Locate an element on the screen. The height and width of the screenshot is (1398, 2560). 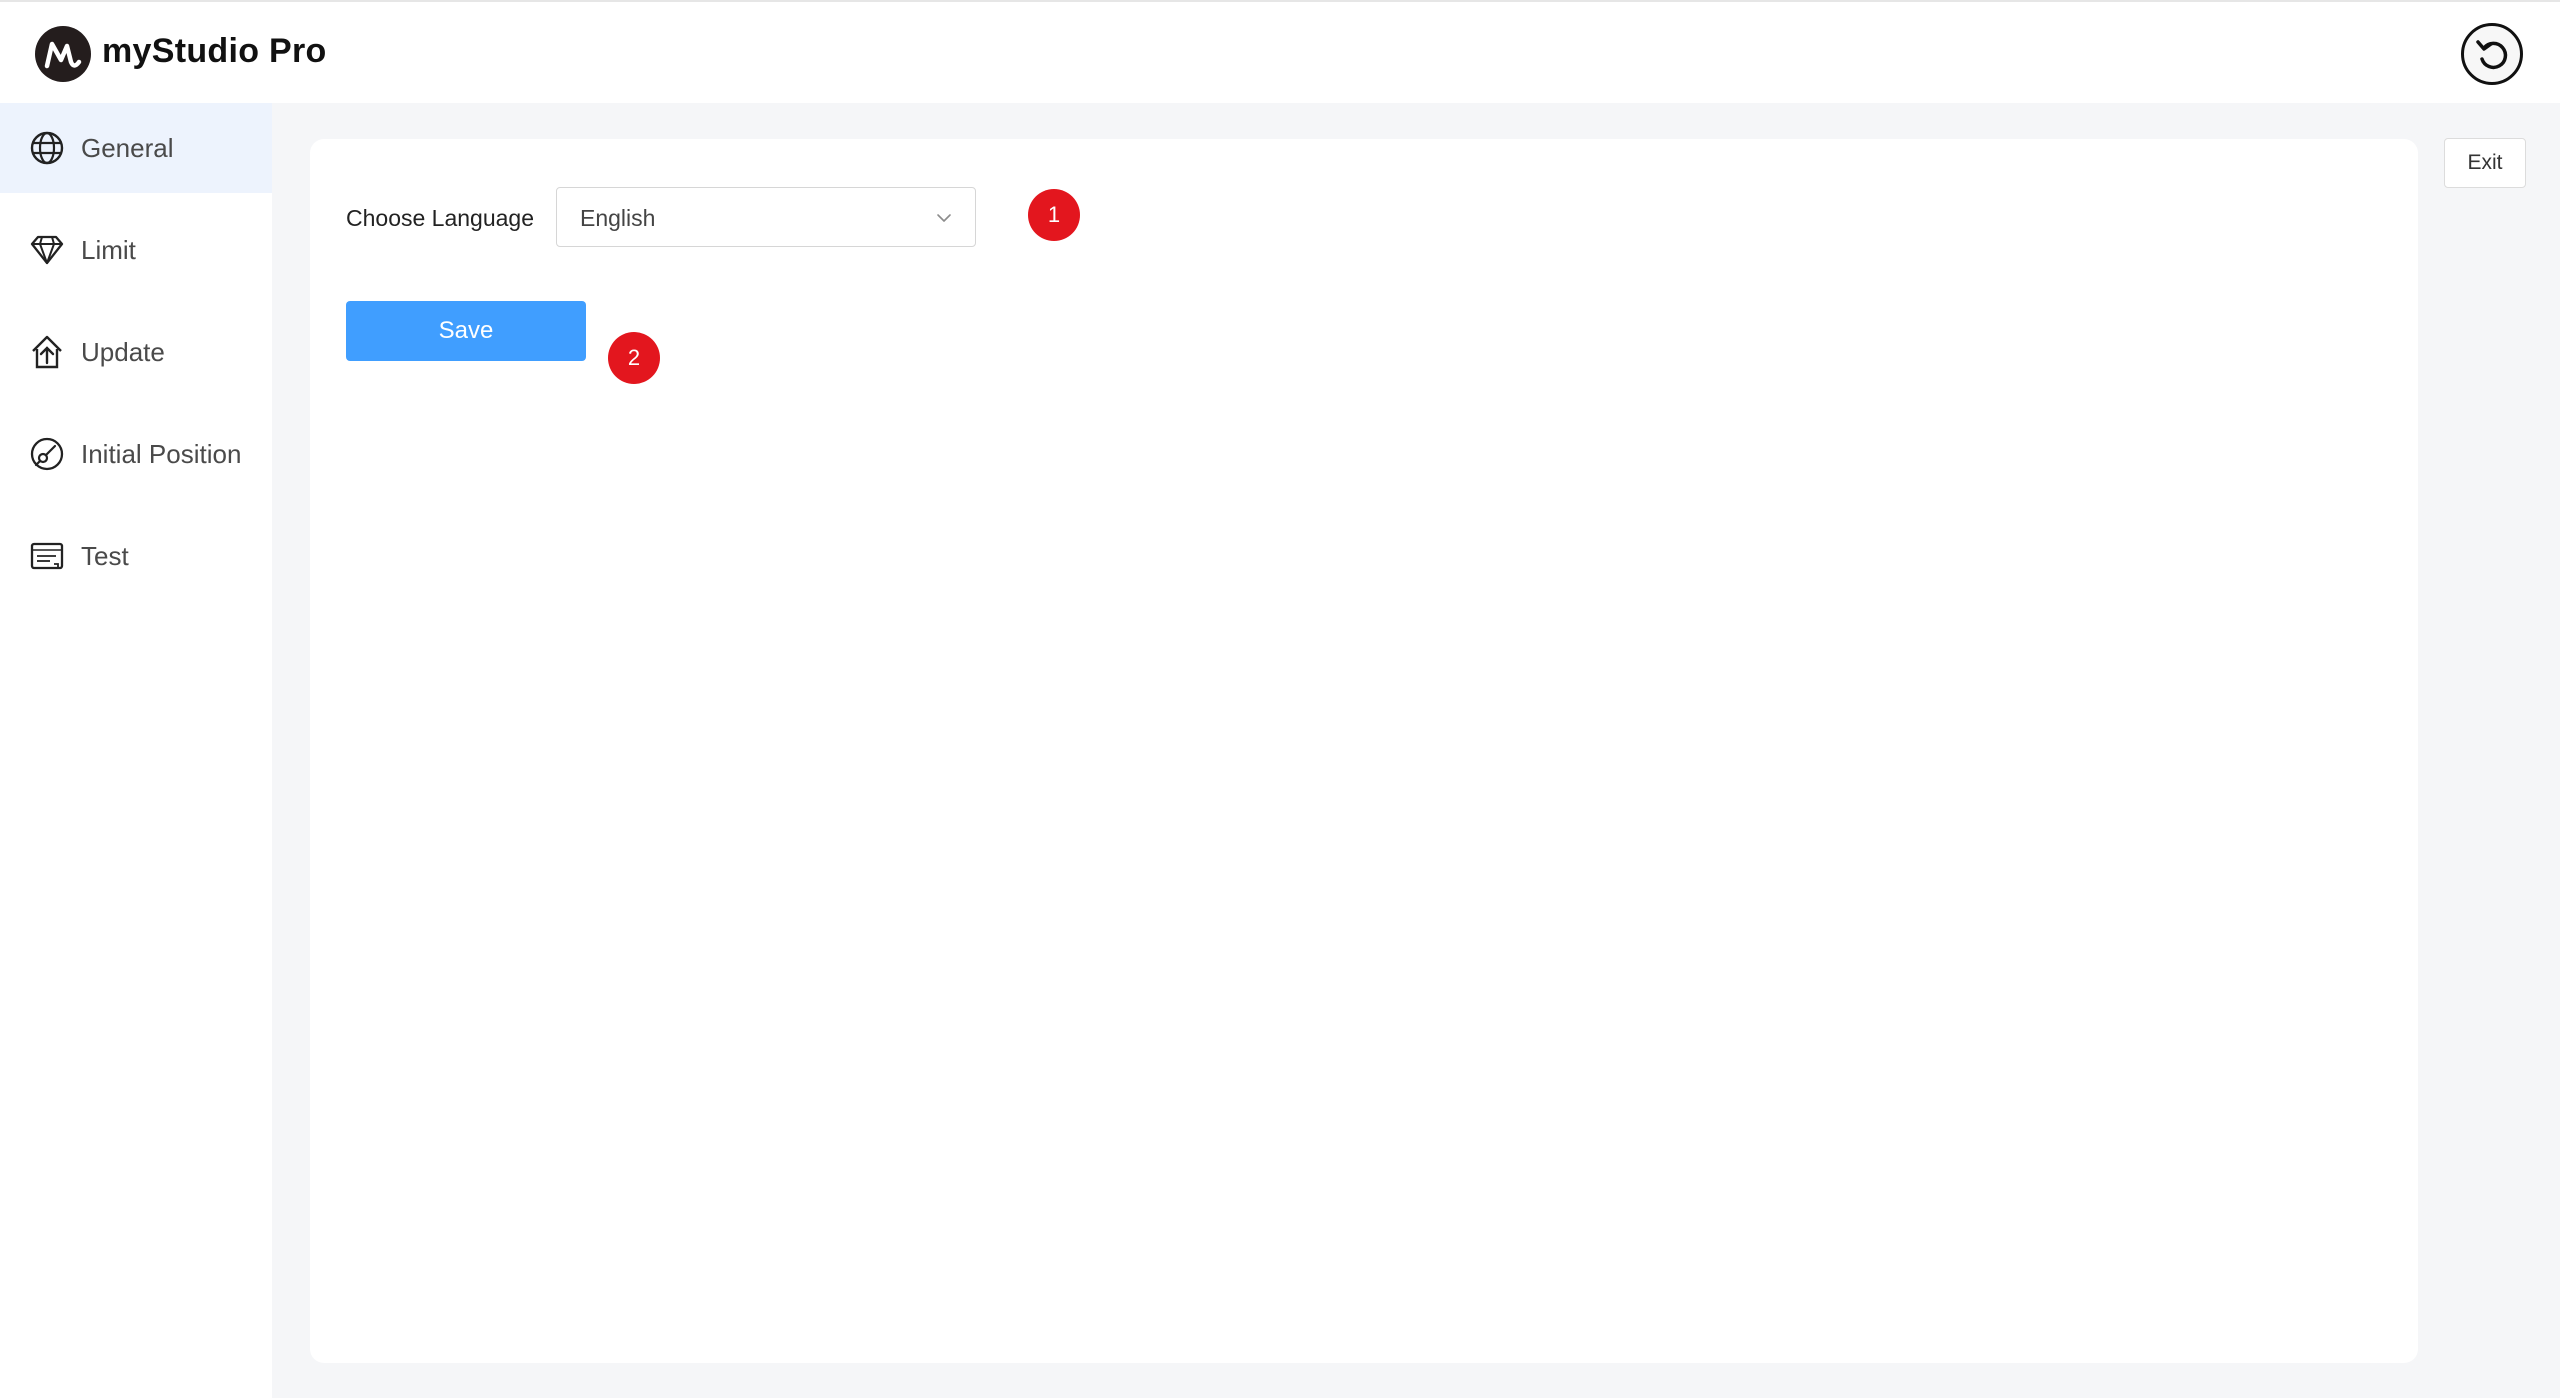
sidebar-item-label: Update is located at coordinates (123, 351).